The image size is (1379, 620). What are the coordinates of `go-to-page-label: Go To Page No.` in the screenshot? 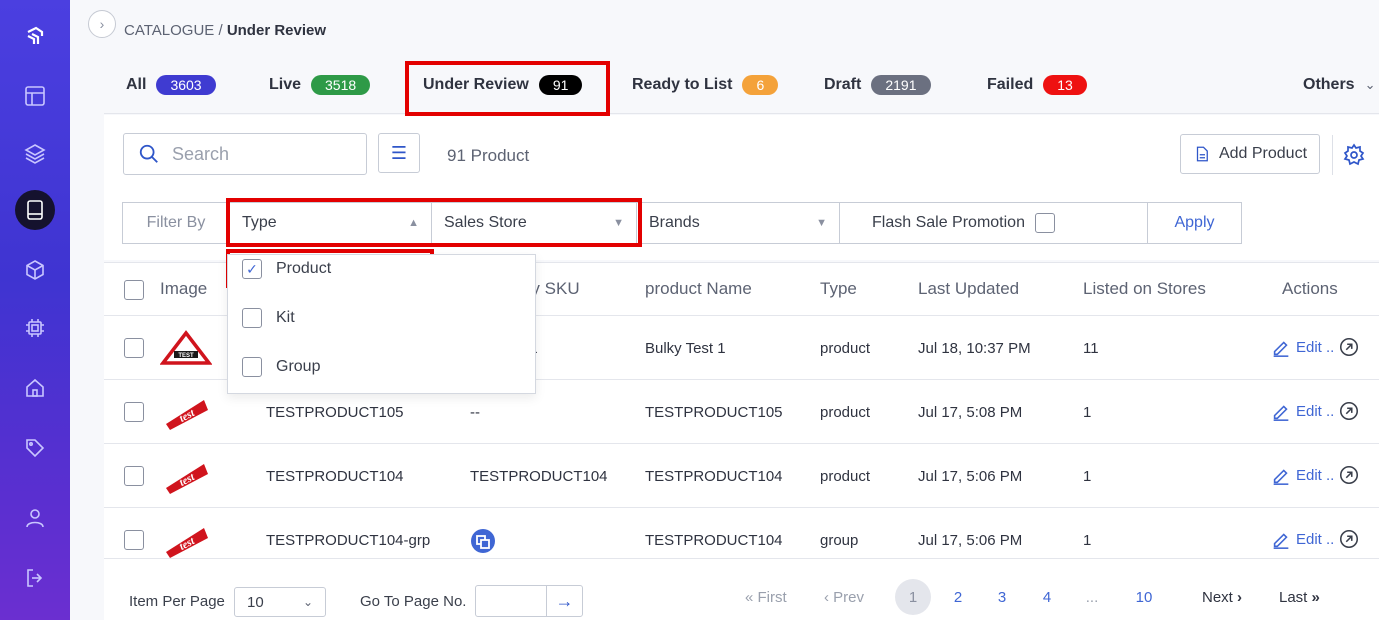 It's located at (413, 601).